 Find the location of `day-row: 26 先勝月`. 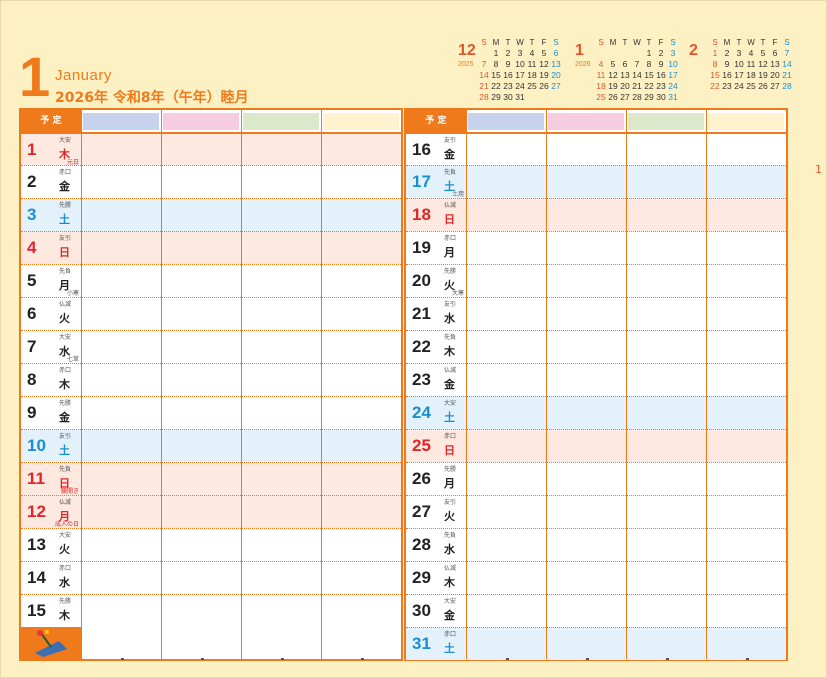

day-row: 26 先勝月 is located at coordinates (596, 478).